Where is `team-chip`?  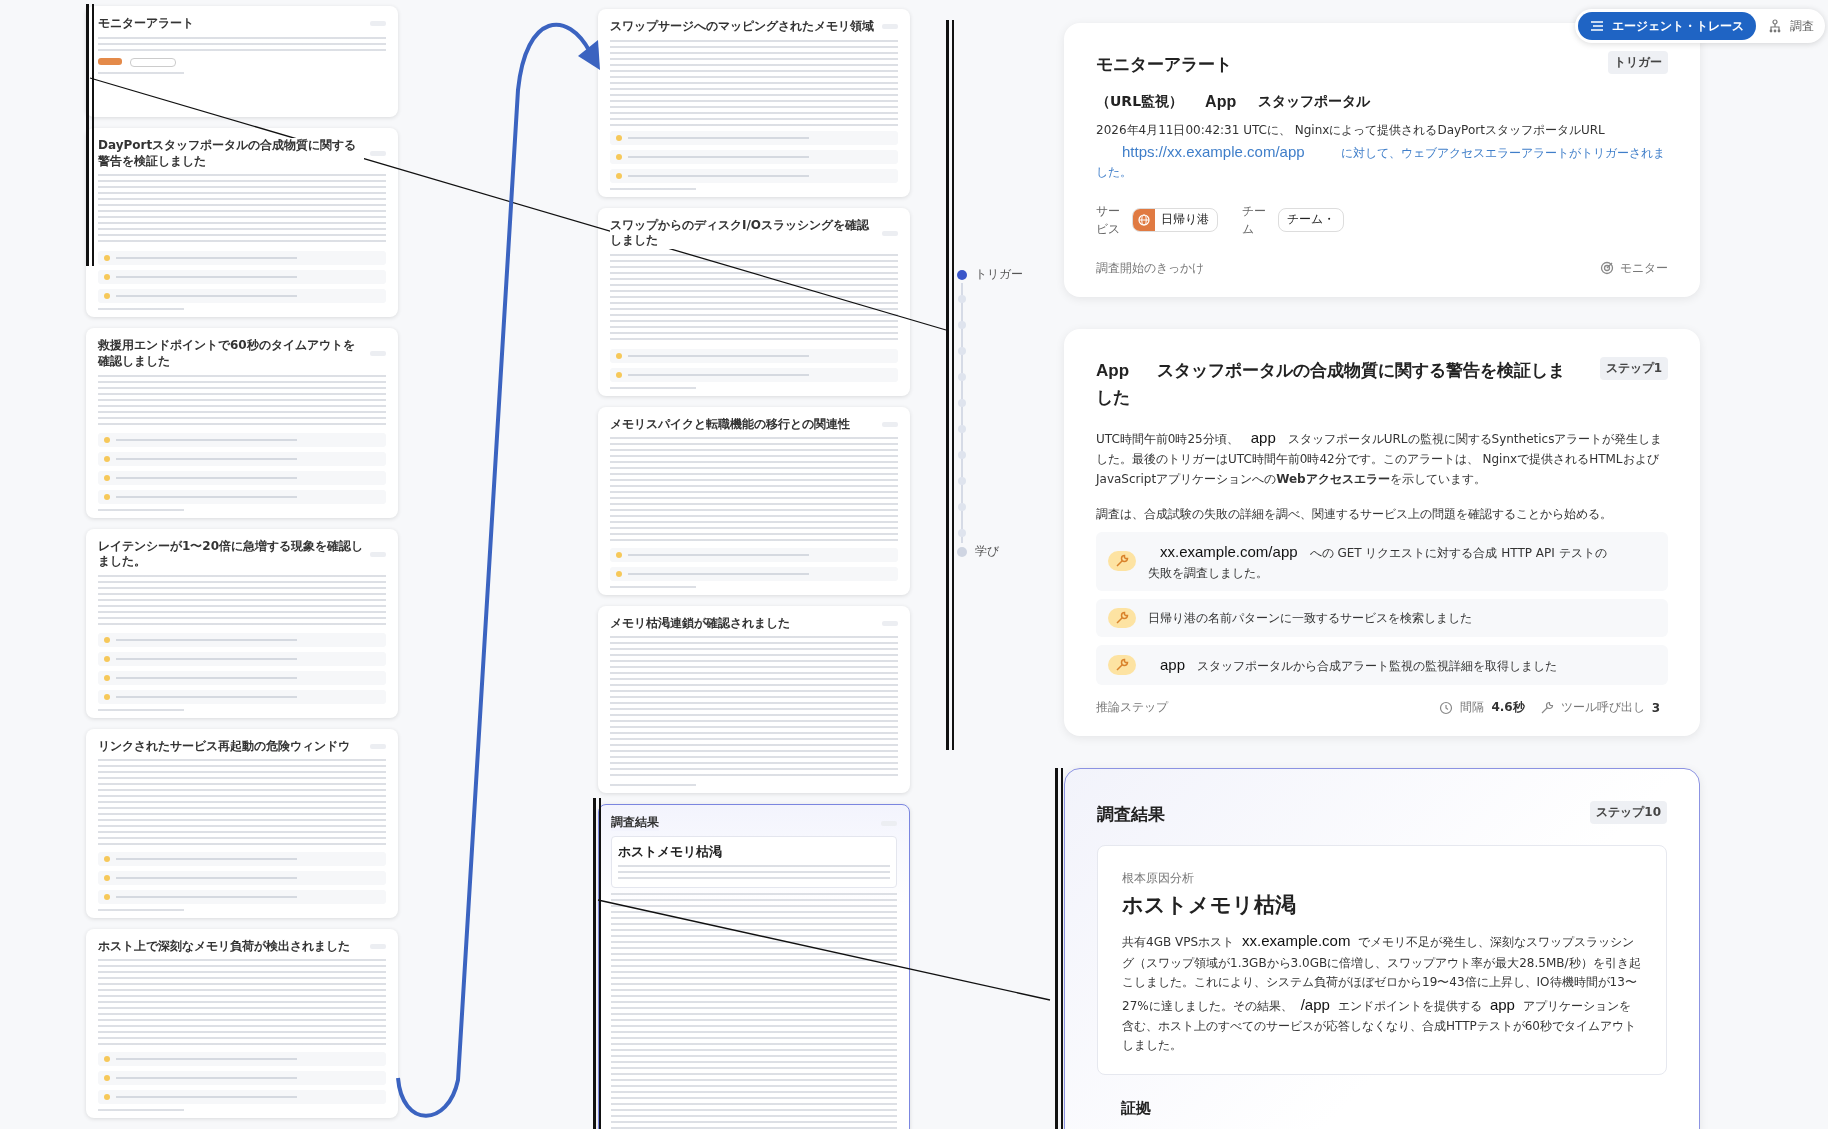
team-chip is located at coordinates (153, 62).